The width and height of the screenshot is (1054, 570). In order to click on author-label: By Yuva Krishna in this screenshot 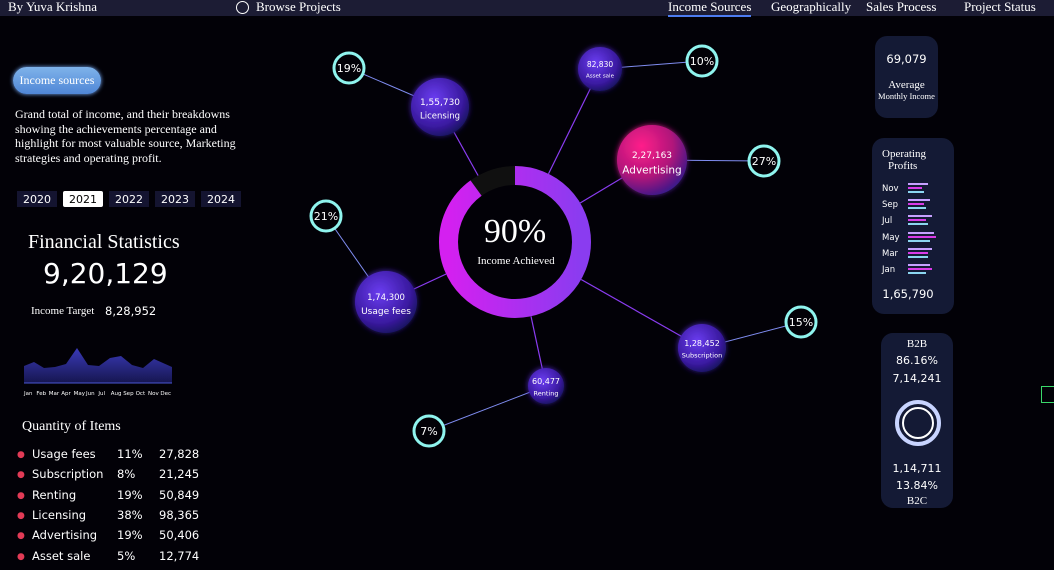, I will do `click(53, 7)`.